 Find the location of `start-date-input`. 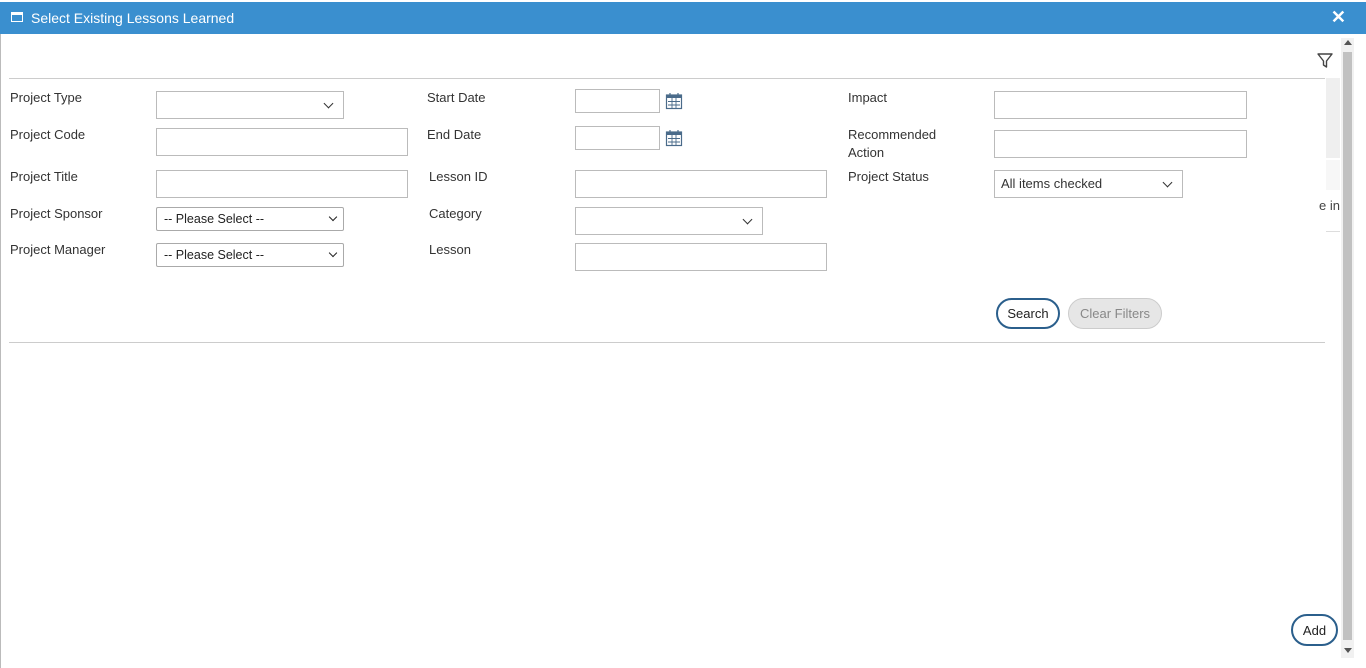

start-date-input is located at coordinates (617, 101).